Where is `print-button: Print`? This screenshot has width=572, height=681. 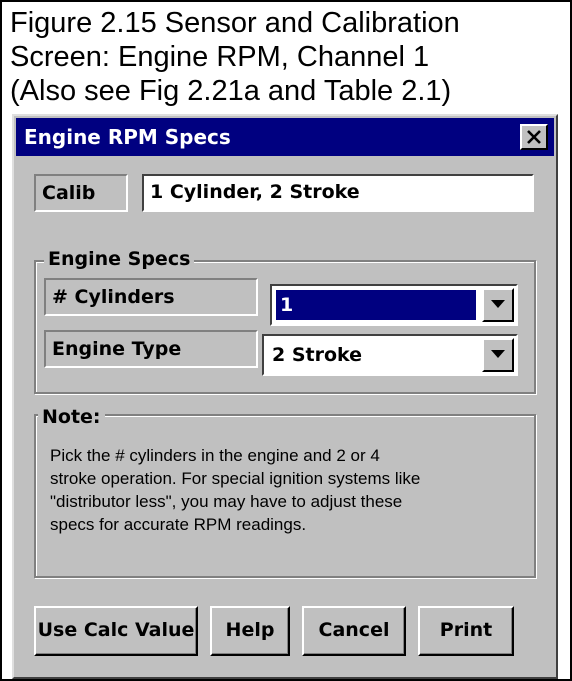 print-button: Print is located at coordinates (466, 631).